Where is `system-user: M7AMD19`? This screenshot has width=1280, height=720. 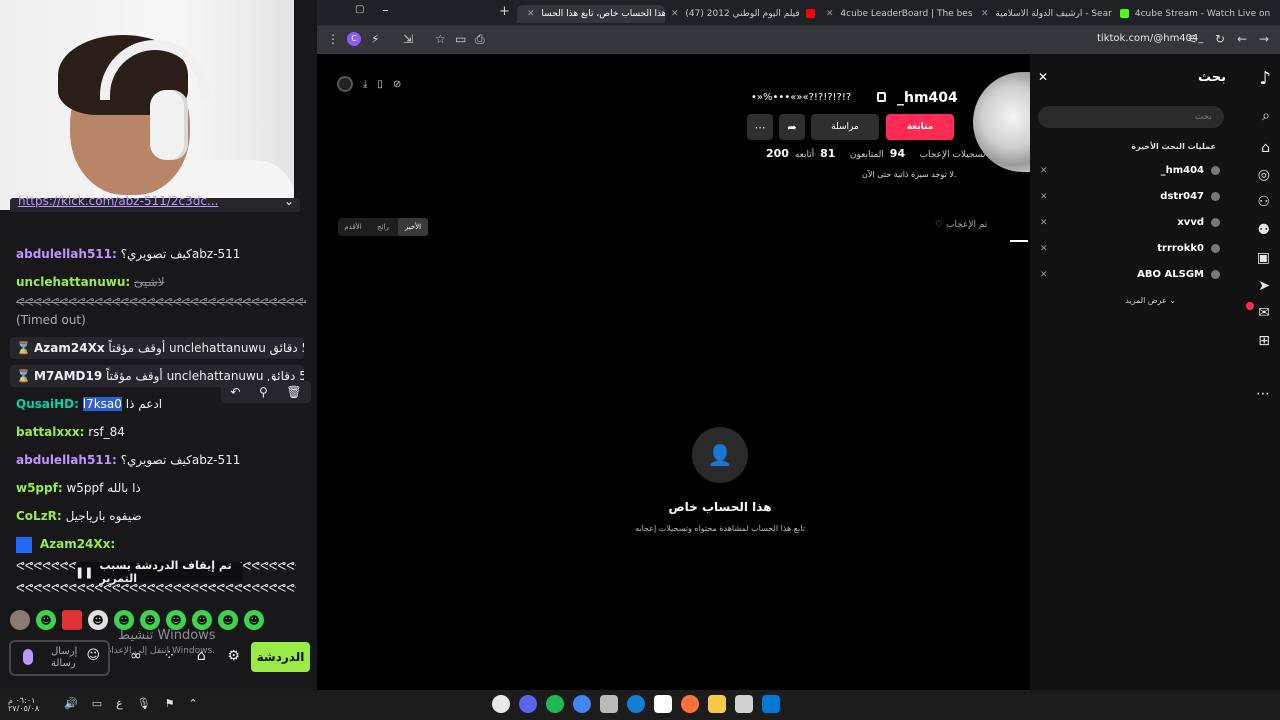
system-user: M7AMD19 is located at coordinates (68, 376).